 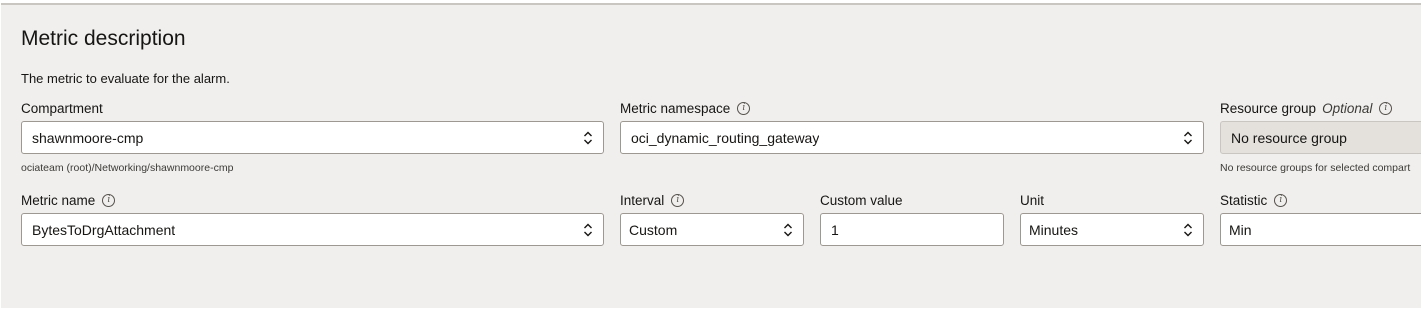 I want to click on compartment-label-text: Compartment, so click(x=62, y=108).